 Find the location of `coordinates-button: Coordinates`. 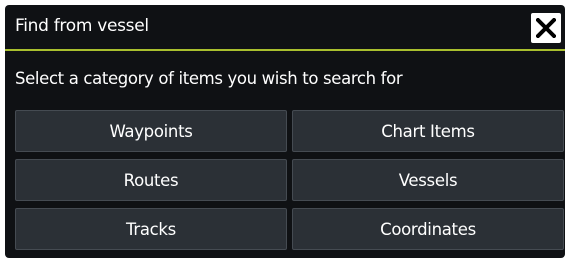

coordinates-button: Coordinates is located at coordinates (428, 229).